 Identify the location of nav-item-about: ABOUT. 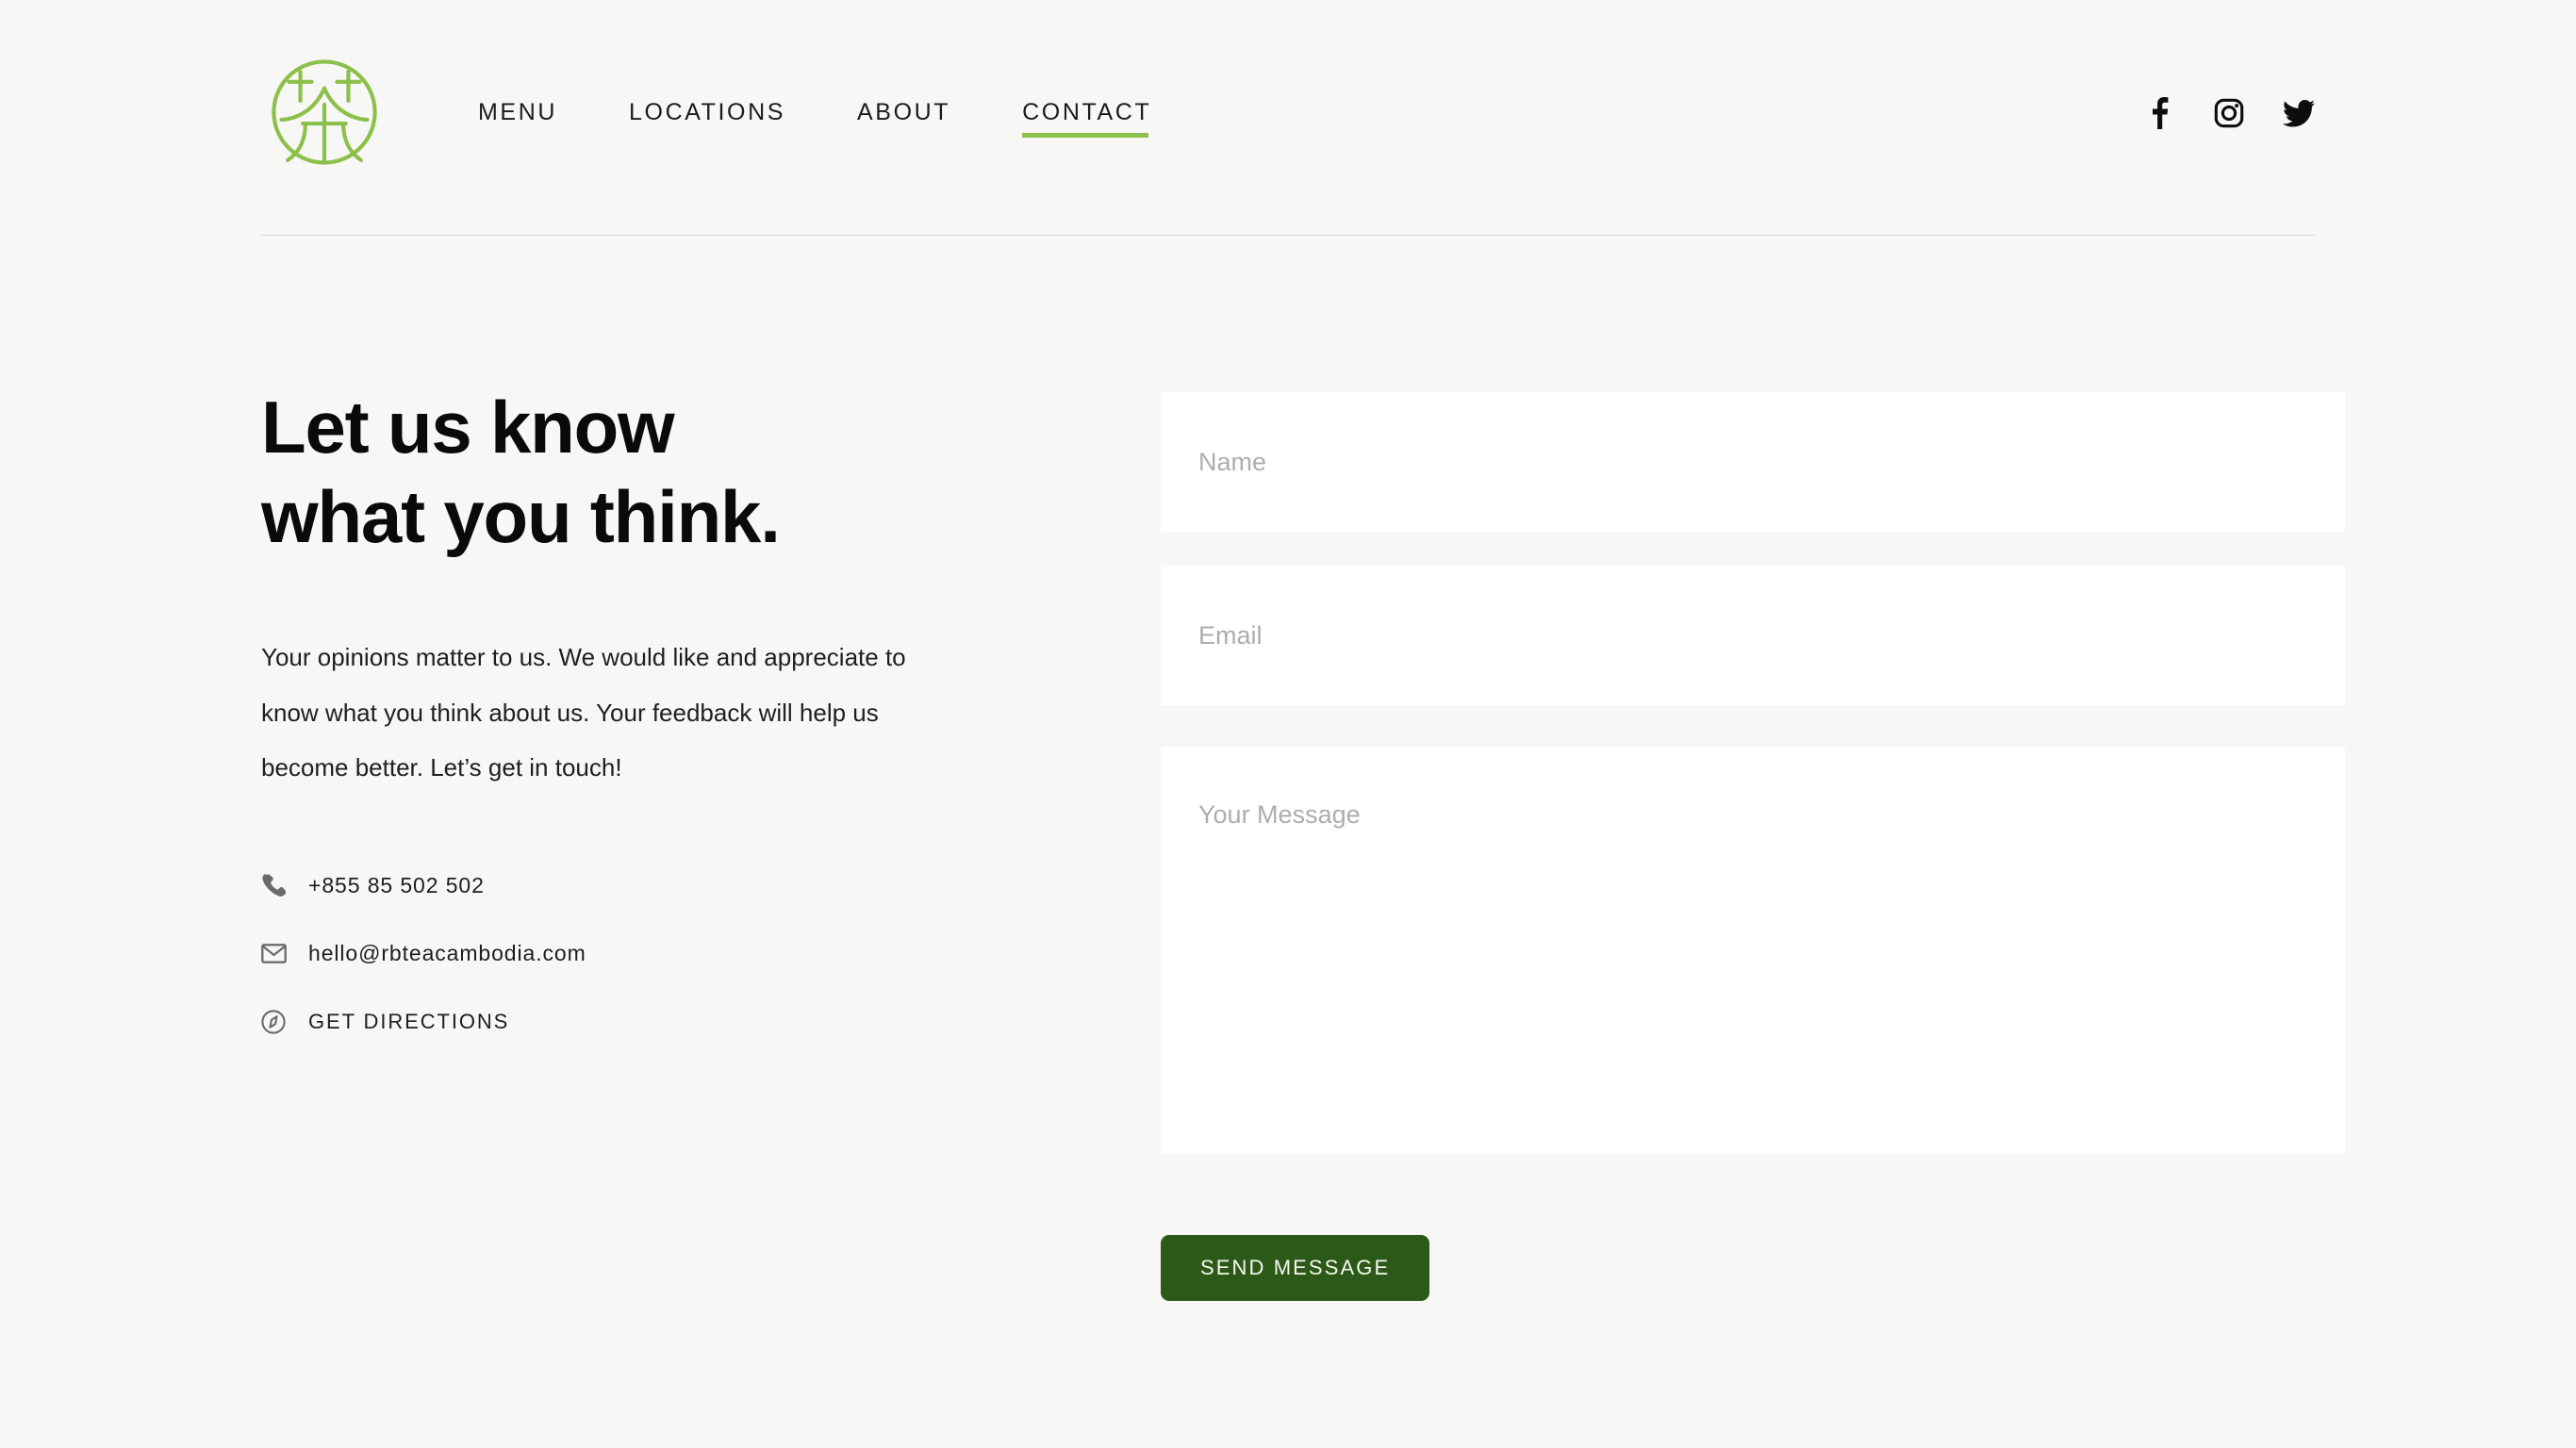
(903, 115).